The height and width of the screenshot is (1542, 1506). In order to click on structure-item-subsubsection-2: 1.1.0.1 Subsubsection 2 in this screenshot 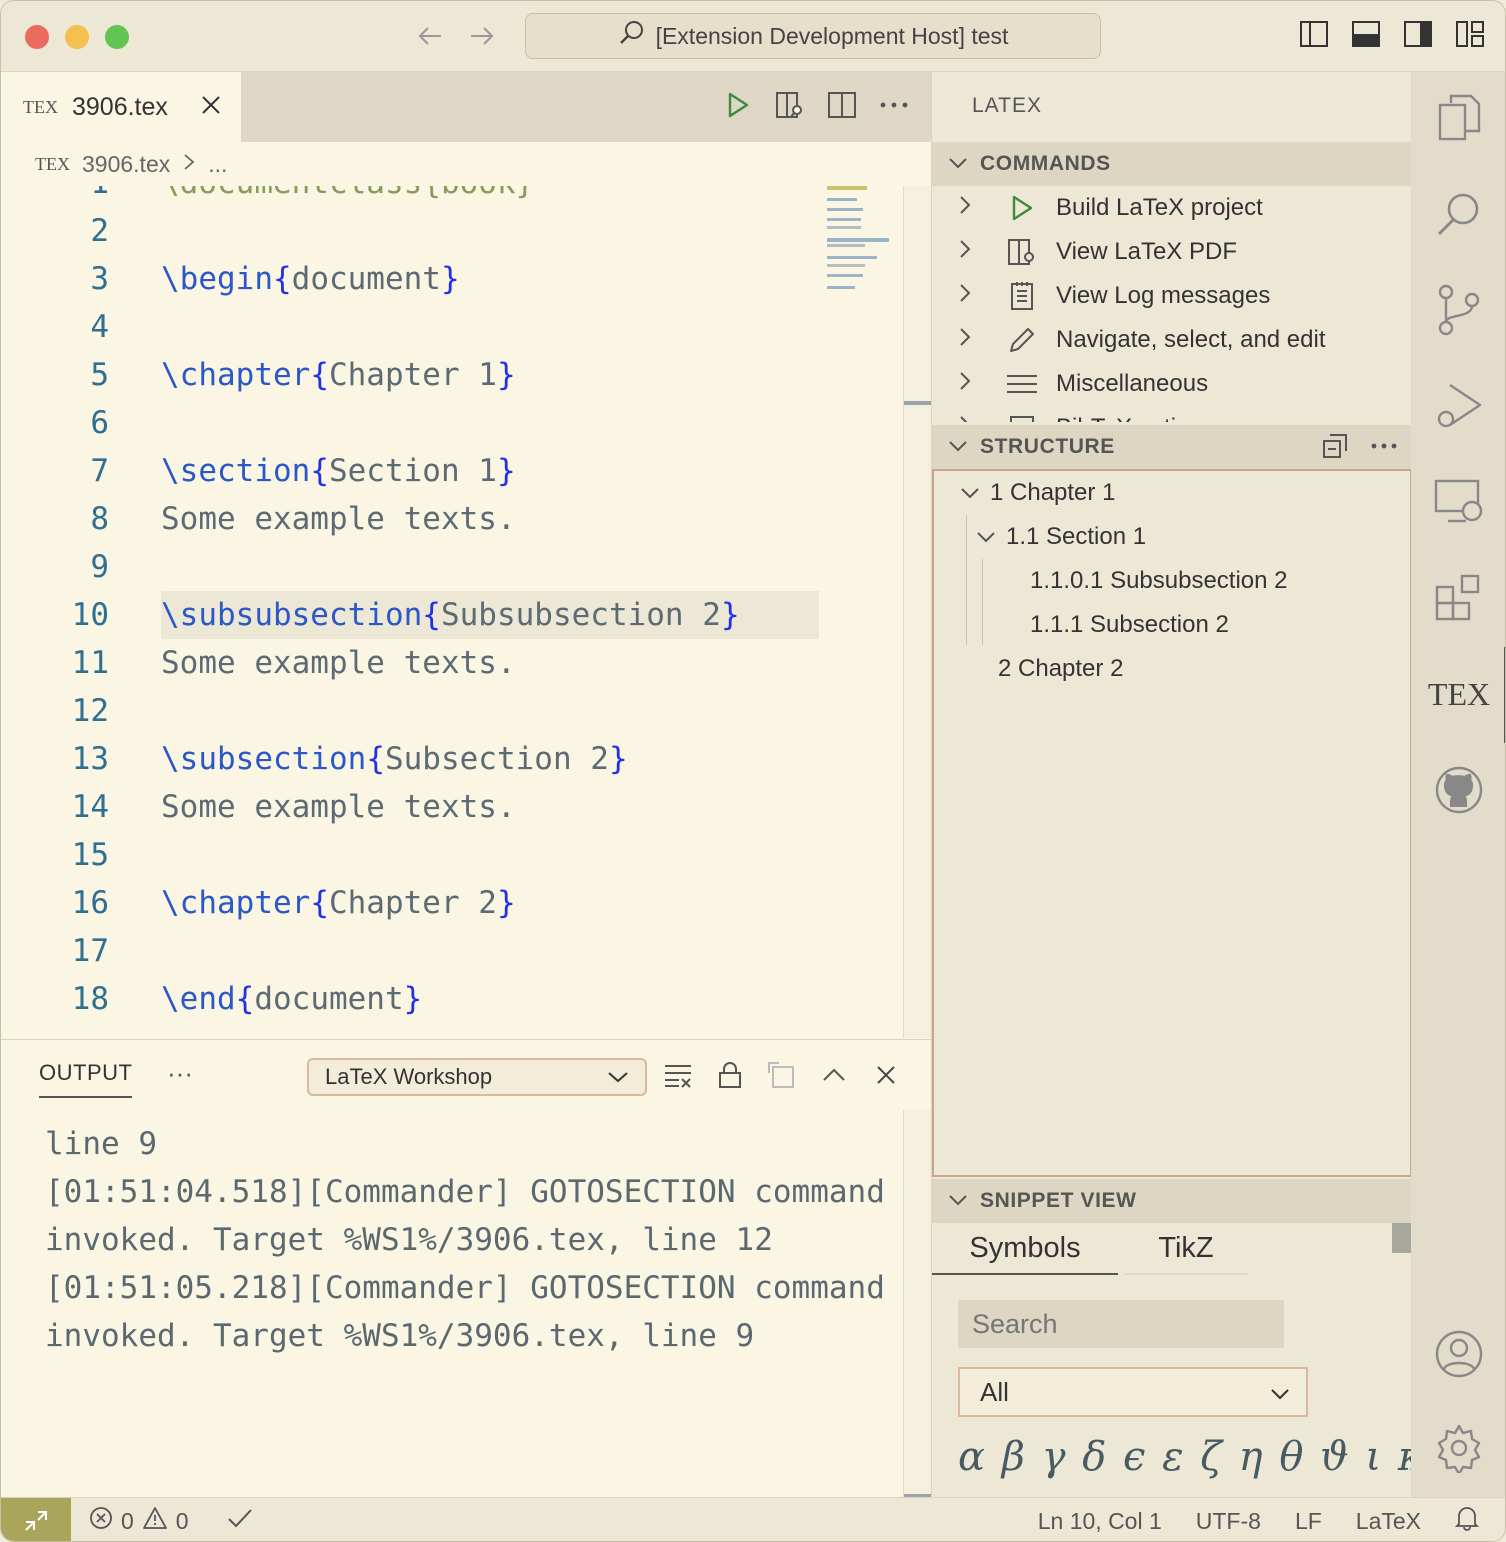, I will do `click(1159, 581)`.